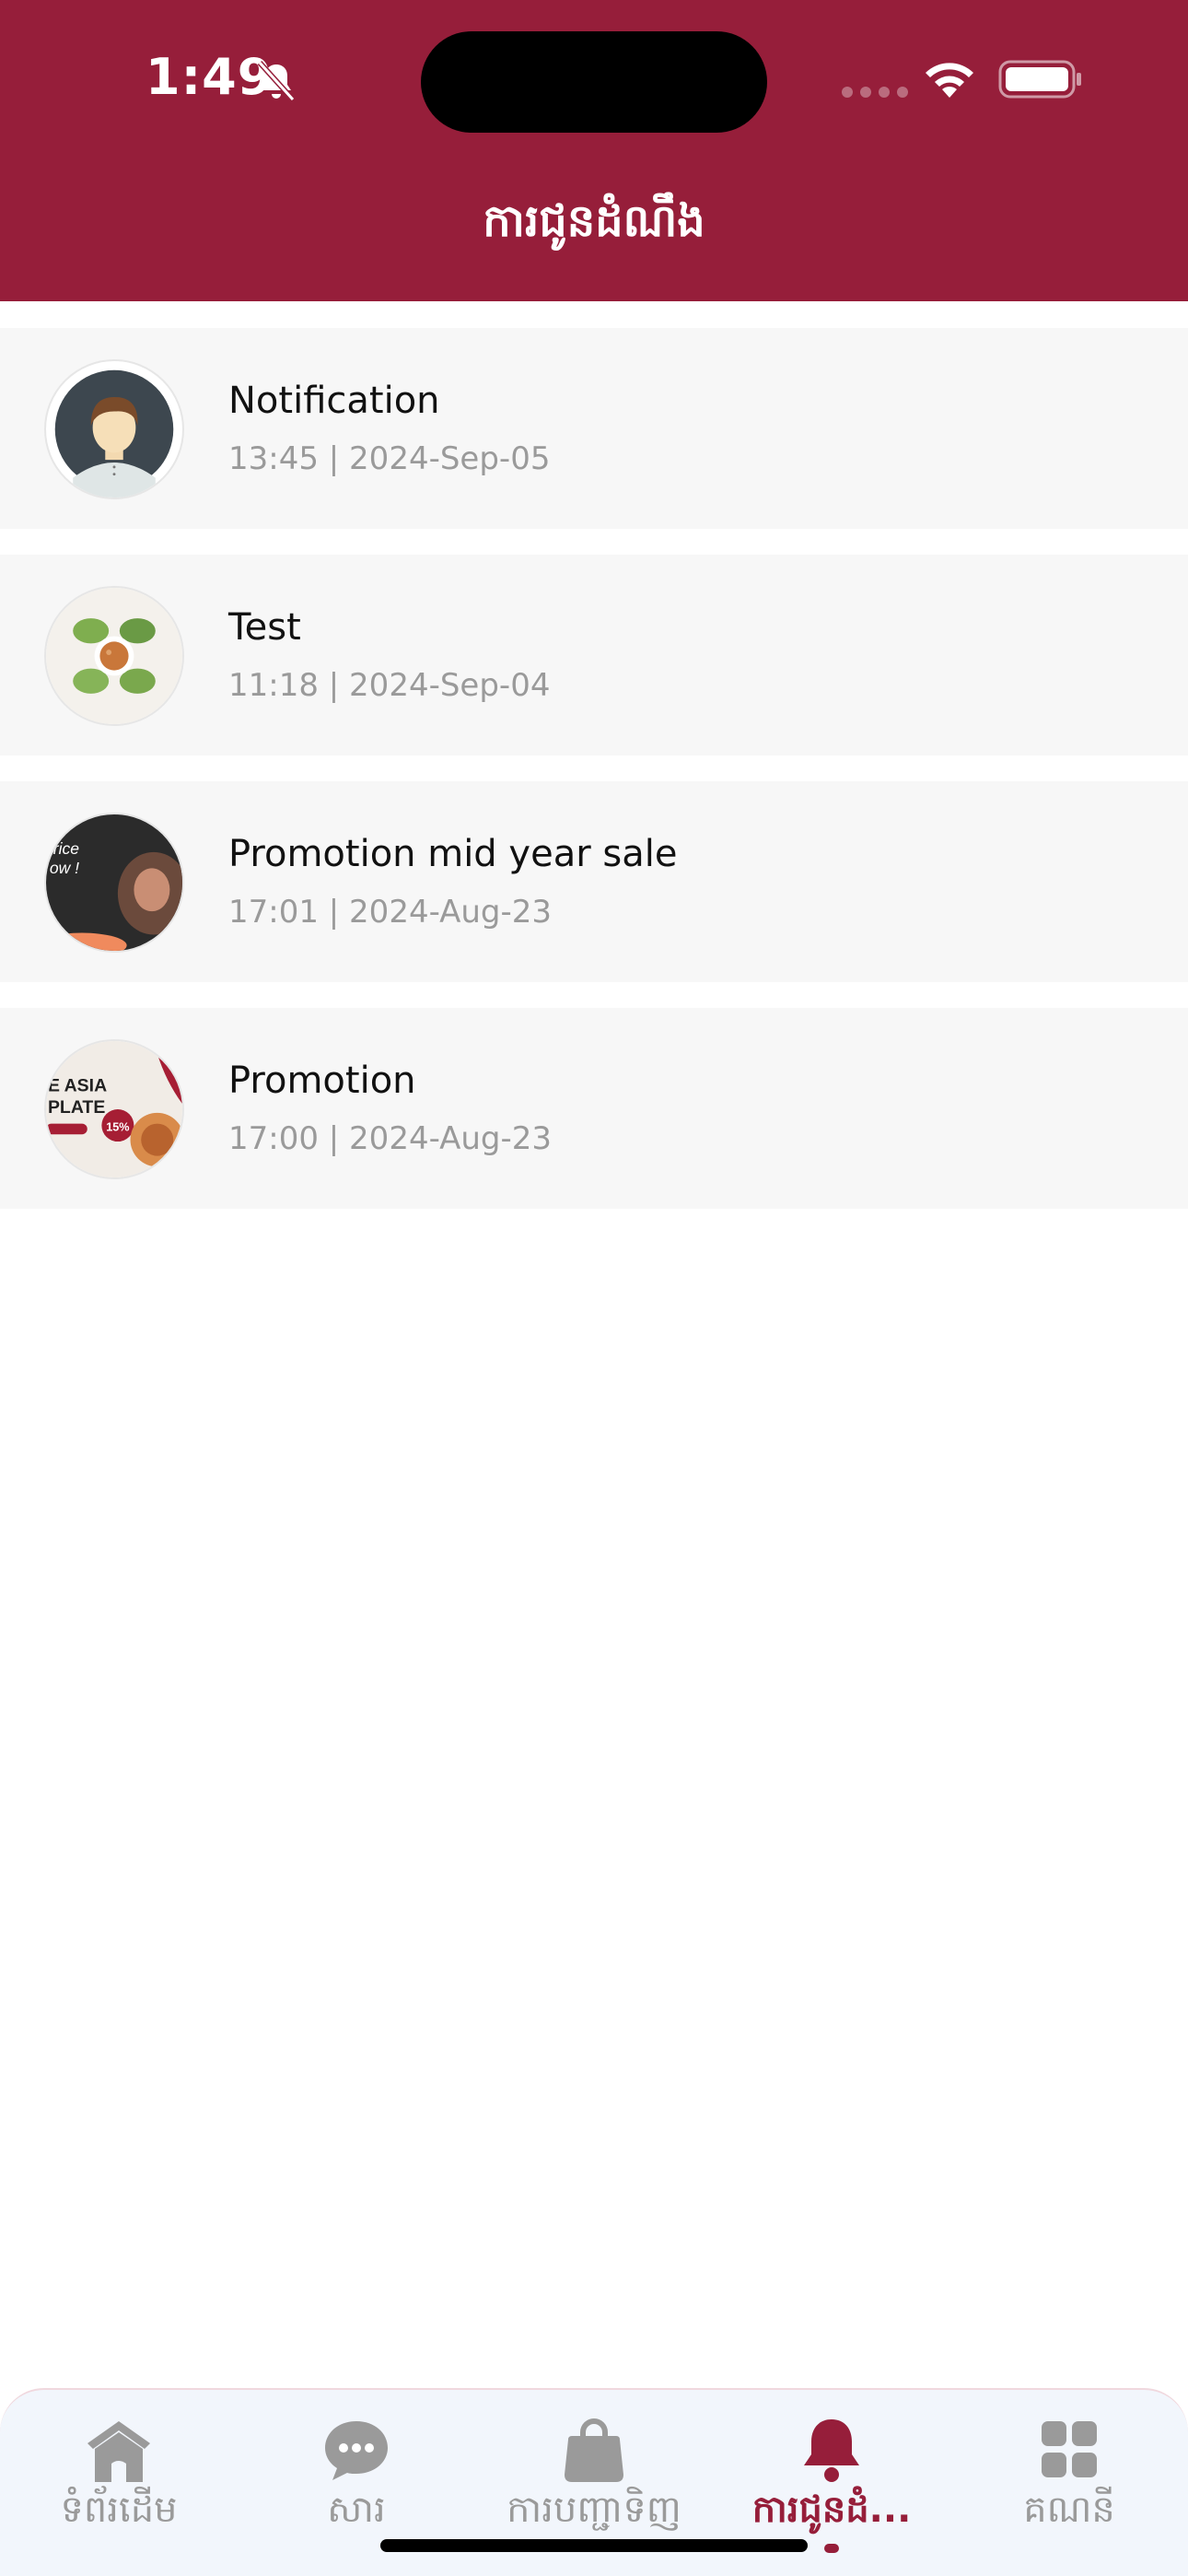  What do you see at coordinates (453, 854) in the screenshot?
I see `notification-title: Promotion mid year sale` at bounding box center [453, 854].